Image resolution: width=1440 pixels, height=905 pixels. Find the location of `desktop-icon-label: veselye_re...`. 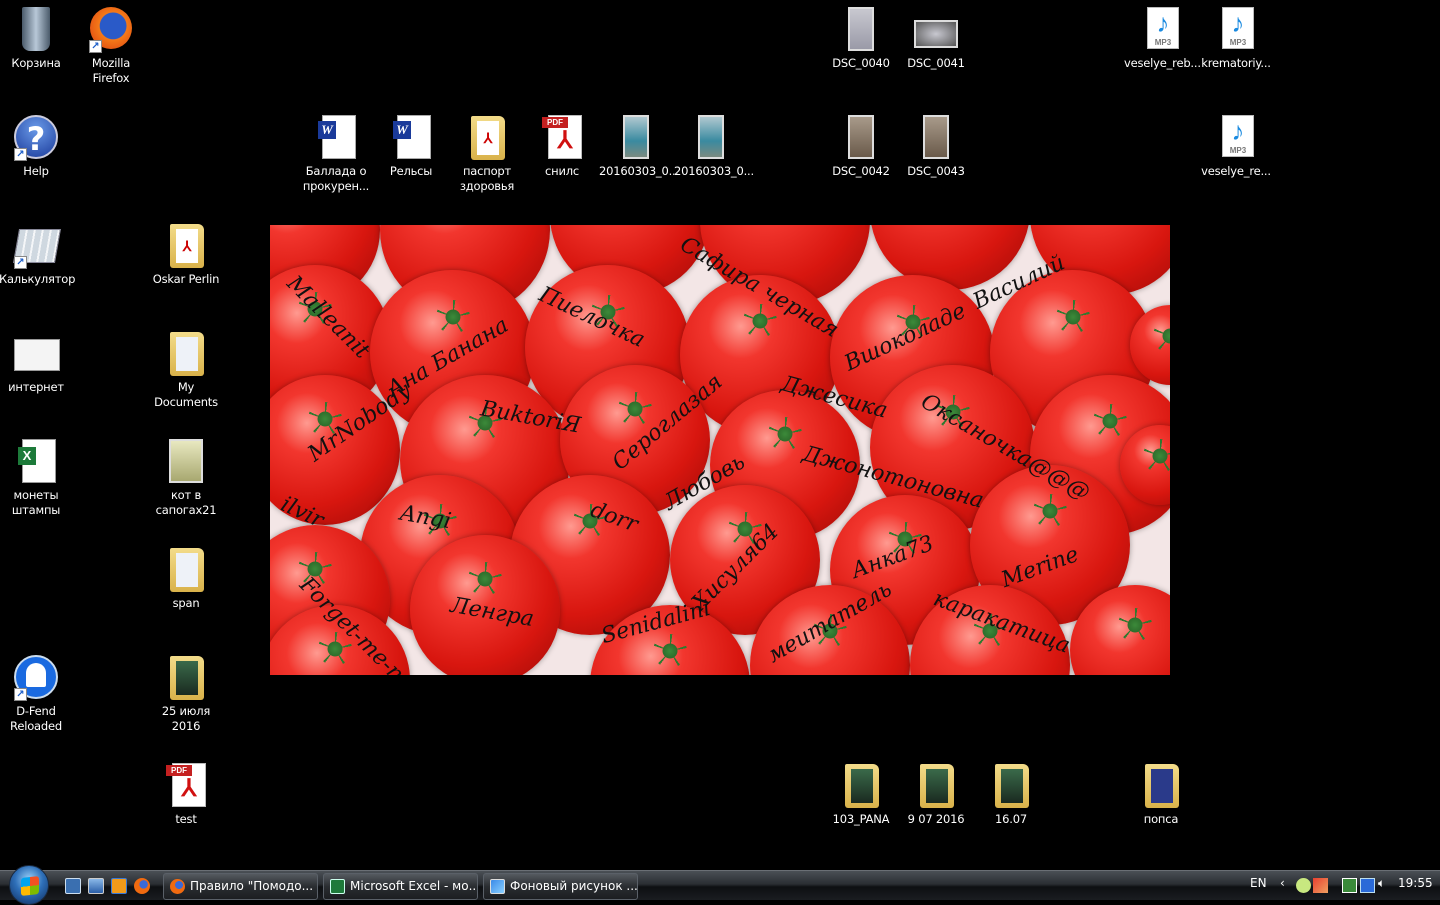

desktop-icon-label: veselye_re... is located at coordinates (1236, 171).